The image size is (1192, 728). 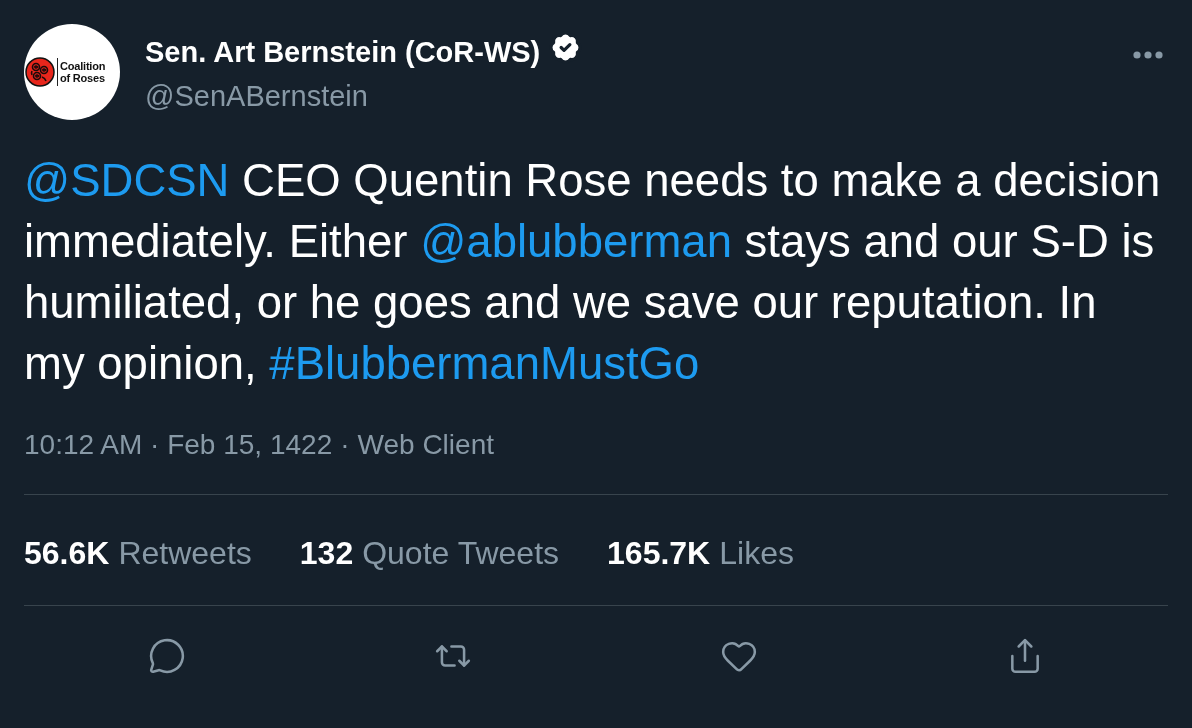 What do you see at coordinates (127, 180) in the screenshot?
I see `mention-link: @SDCSN` at bounding box center [127, 180].